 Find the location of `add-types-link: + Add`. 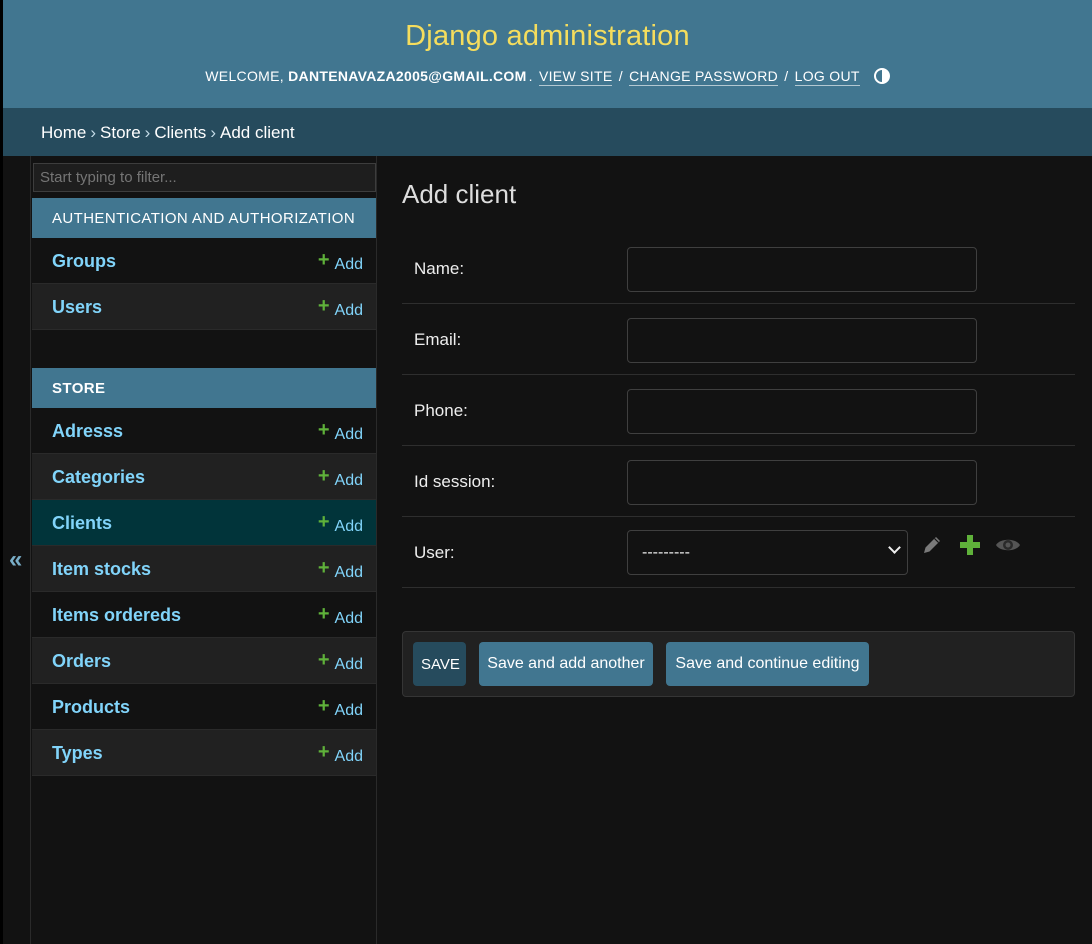

add-types-link: + Add is located at coordinates (340, 754).